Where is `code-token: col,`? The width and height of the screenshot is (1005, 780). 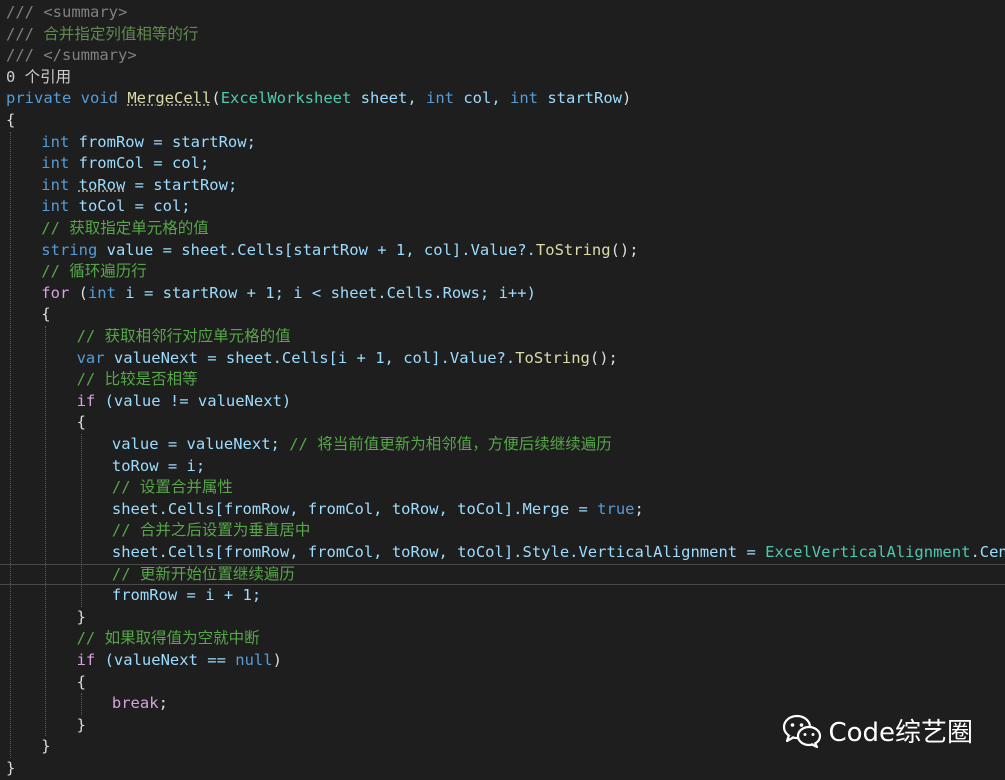 code-token: col, is located at coordinates (482, 98).